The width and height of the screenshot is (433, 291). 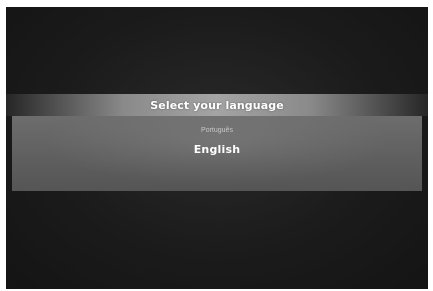 I want to click on language-option-english: English, so click(x=217, y=149).